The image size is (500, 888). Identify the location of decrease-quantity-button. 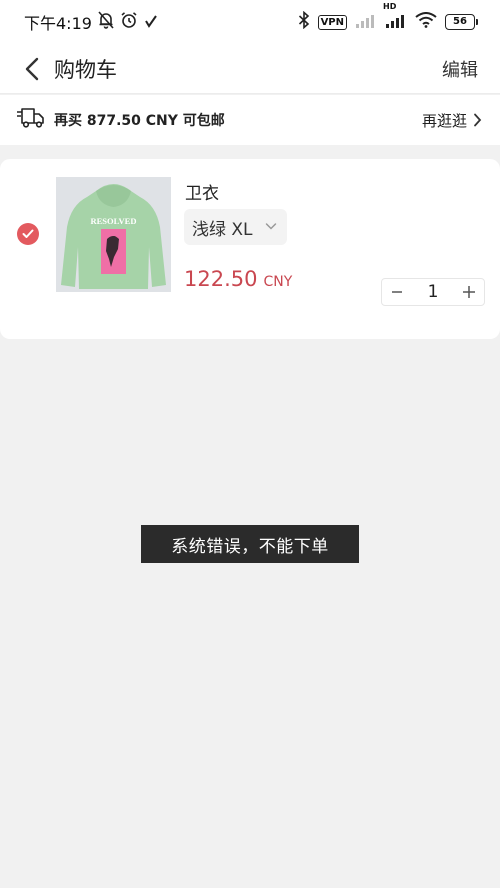
(397, 292).